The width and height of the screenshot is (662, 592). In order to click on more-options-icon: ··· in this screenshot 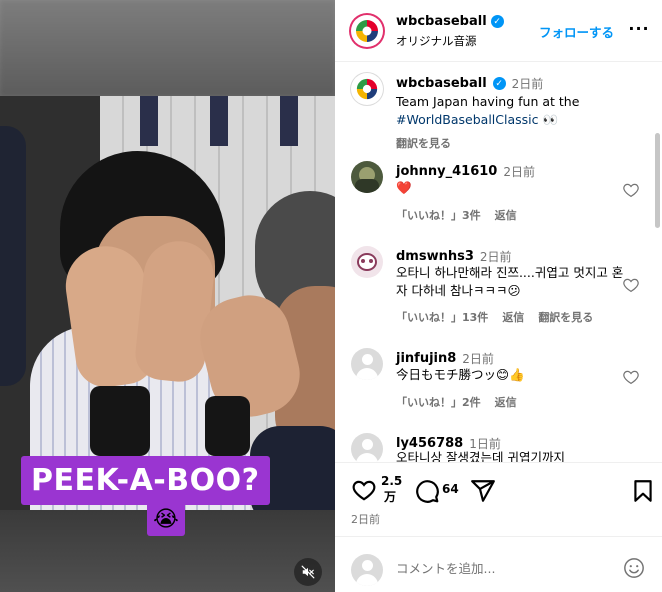, I will do `click(639, 30)`.